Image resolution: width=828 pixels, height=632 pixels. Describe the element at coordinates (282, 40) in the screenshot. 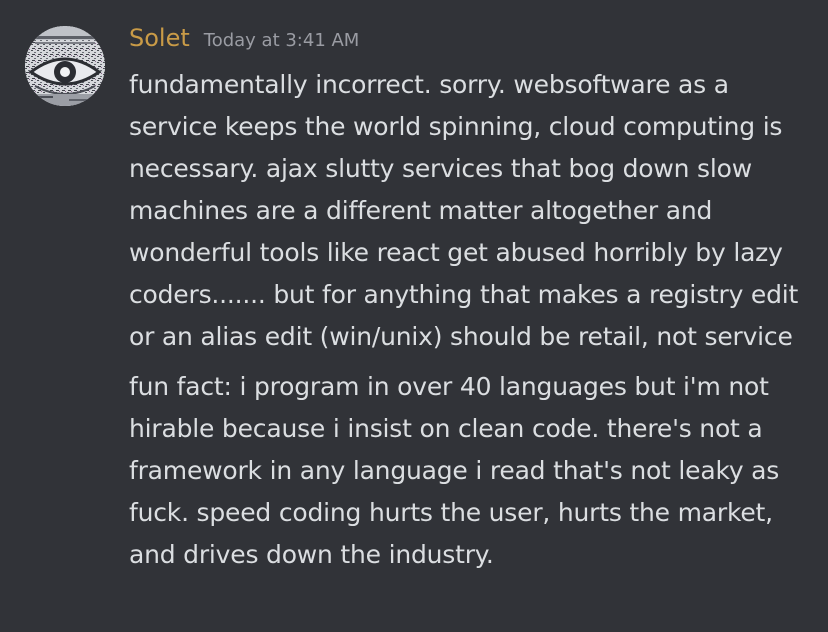

I see `timestamp: Today at 3:41 AM` at that location.